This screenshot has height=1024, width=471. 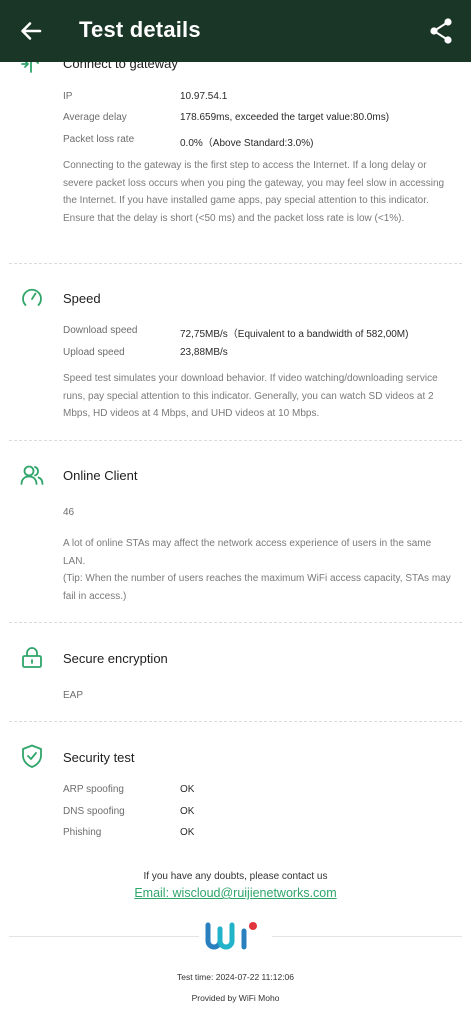 I want to click on users-icon, so click(x=32, y=475).